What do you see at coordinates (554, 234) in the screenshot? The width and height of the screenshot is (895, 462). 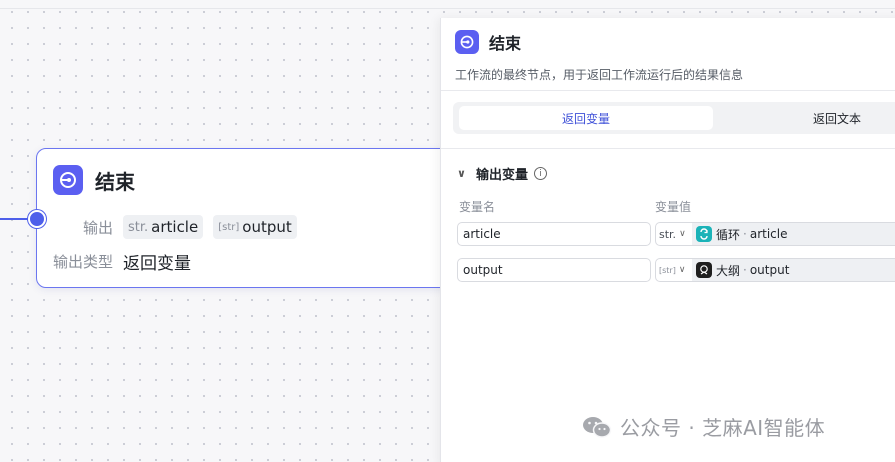 I see `variable-name-input: article` at bounding box center [554, 234].